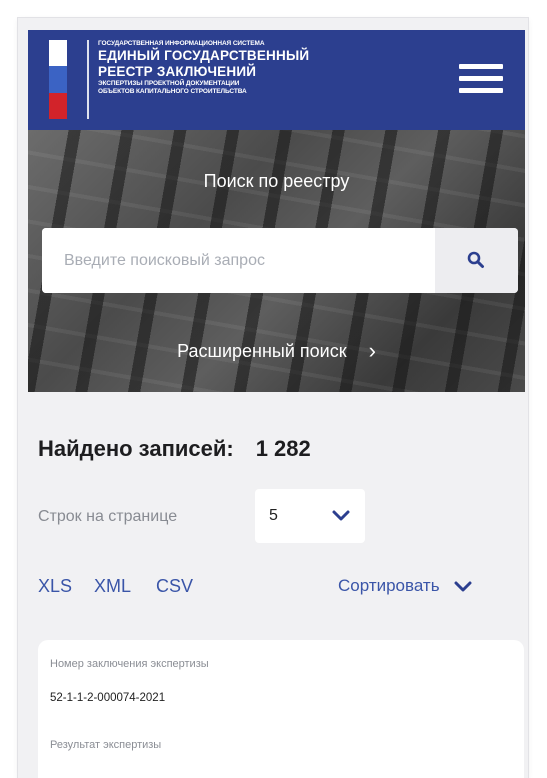 The width and height of the screenshot is (547, 778). What do you see at coordinates (55, 586) in the screenshot?
I see `export-xls-link: XLS` at bounding box center [55, 586].